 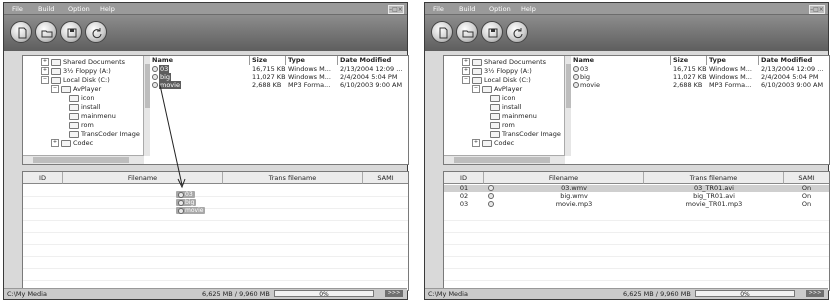 What do you see at coordinates (497, 89) in the screenshot?
I see `tree-item-avplayer: − AvPlayer` at bounding box center [497, 89].